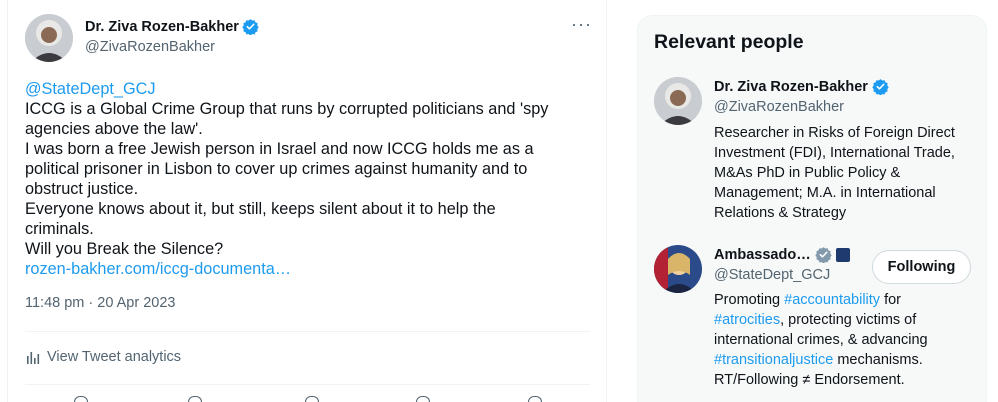 This screenshot has width=998, height=402. I want to click on retweet-icon, so click(195, 399).